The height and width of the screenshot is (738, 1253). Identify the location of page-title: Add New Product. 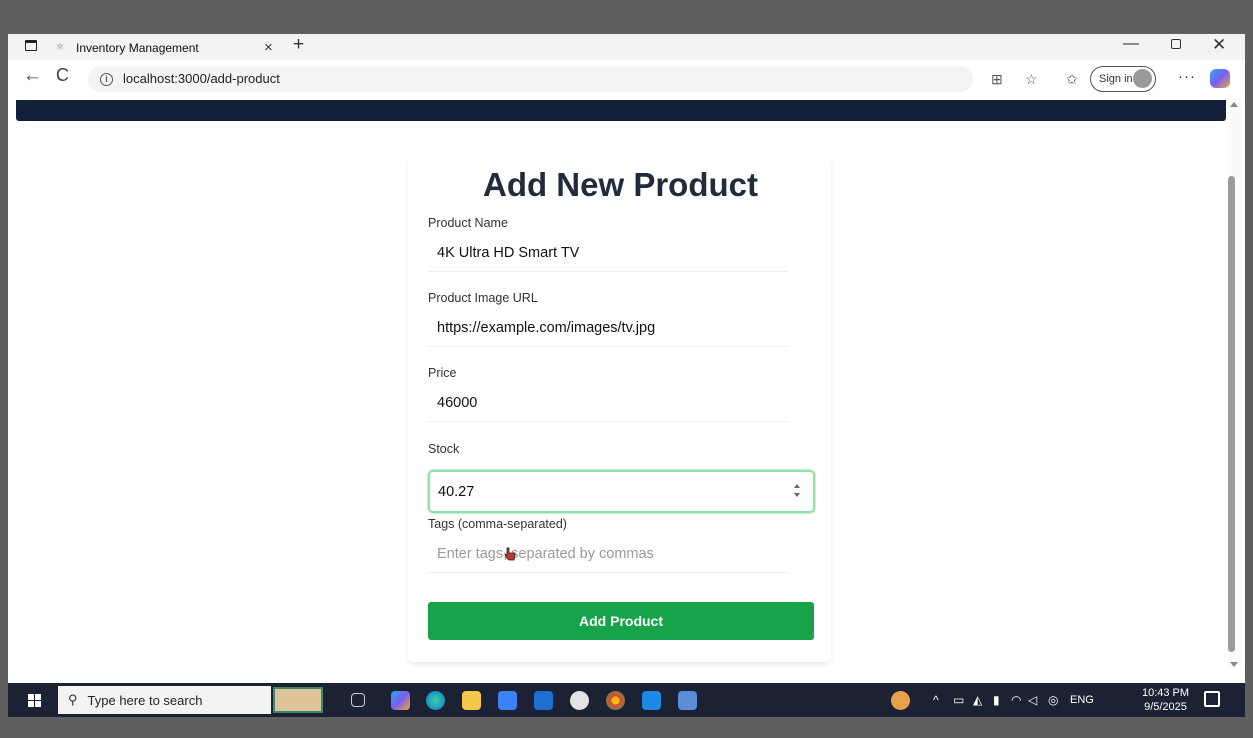
(620, 184).